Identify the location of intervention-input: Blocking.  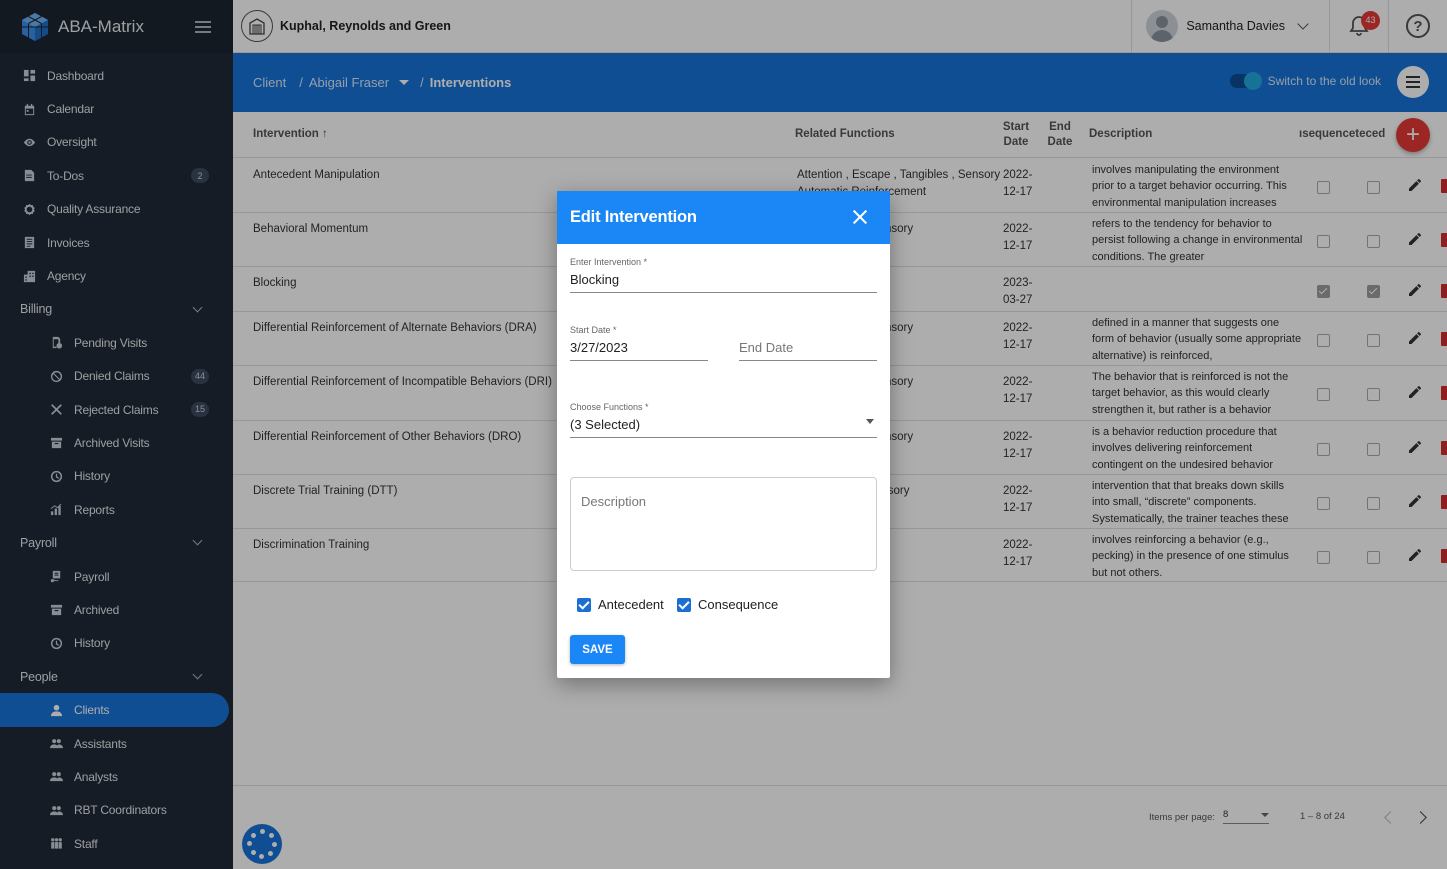
(723, 282).